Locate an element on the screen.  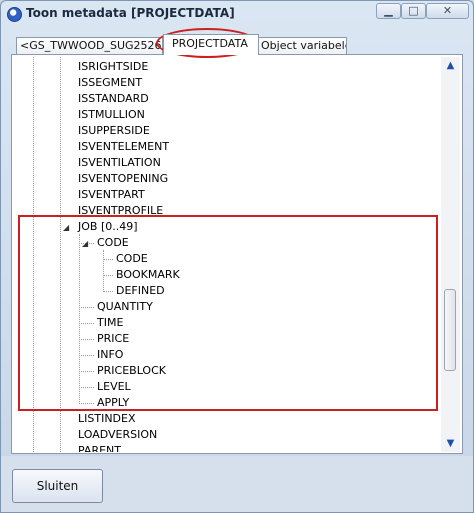
close-window-button: ✕ is located at coordinates (447, 11).